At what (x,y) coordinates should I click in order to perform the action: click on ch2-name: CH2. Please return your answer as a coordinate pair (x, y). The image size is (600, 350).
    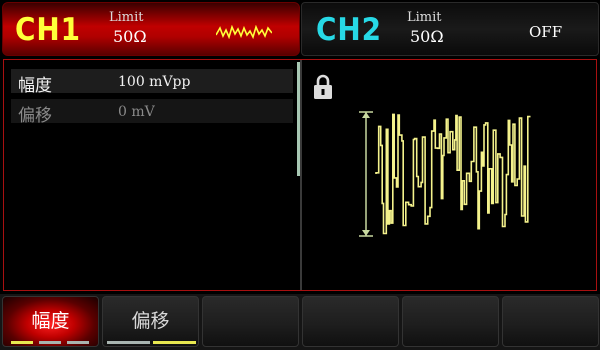
    Looking at the image, I should click on (349, 30).